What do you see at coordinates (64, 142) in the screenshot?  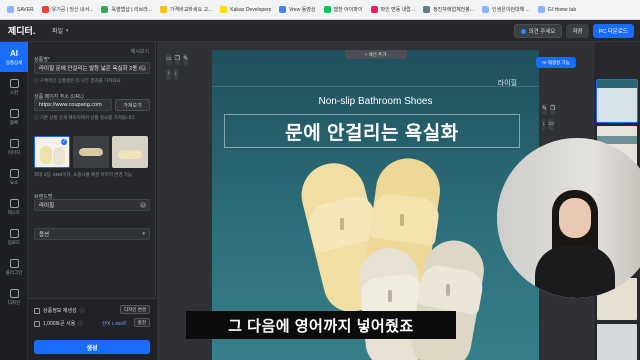 I see `check-icon: ✓` at bounding box center [64, 142].